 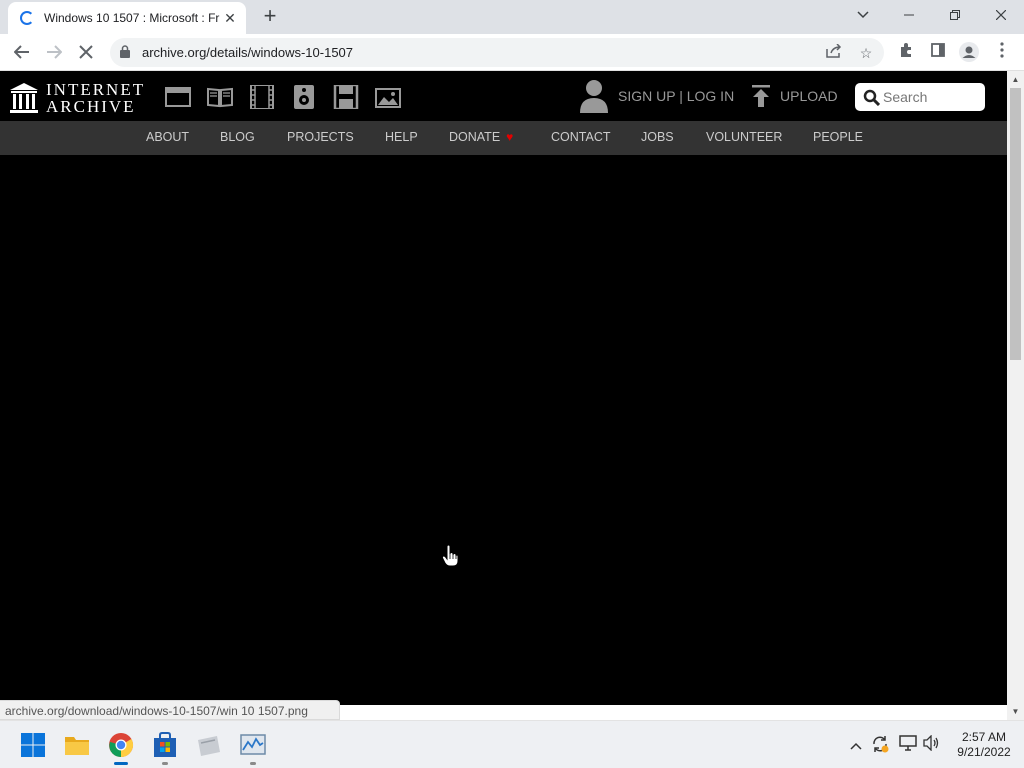 I want to click on task-manager-running-indicator, so click(x=253, y=763).